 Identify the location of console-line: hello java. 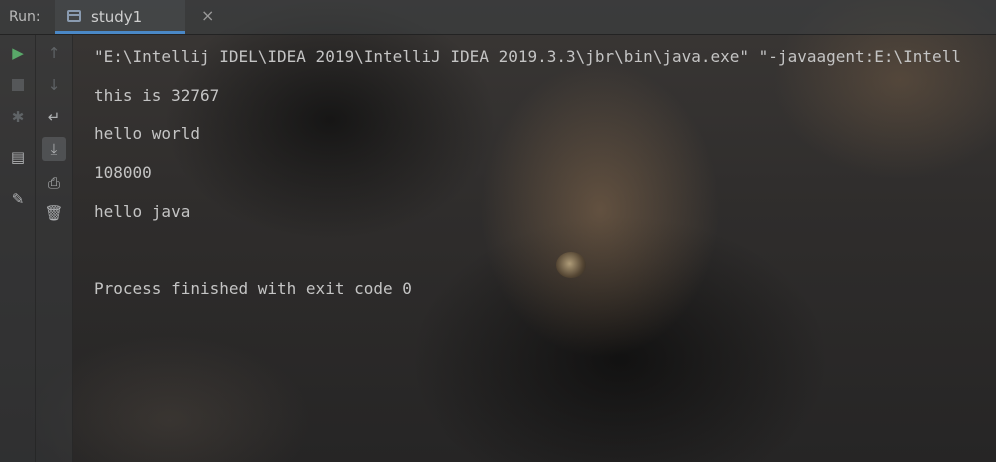
(142, 211).